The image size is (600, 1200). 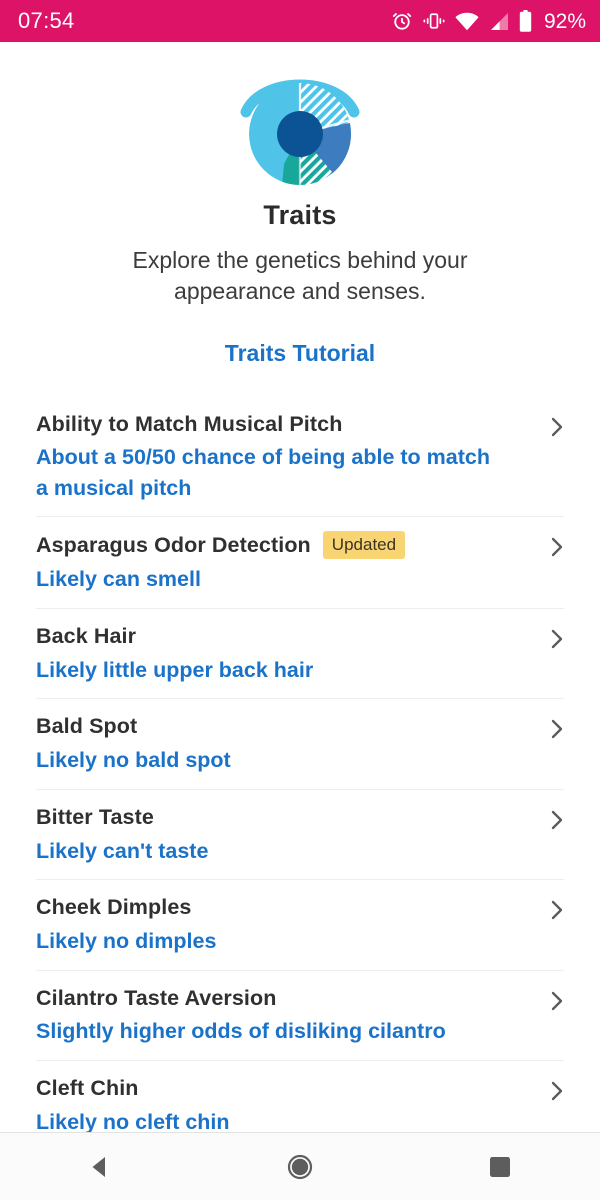 What do you see at coordinates (300, 654) in the screenshot?
I see `trait-row: Back Hair Likely little upper back hair` at bounding box center [300, 654].